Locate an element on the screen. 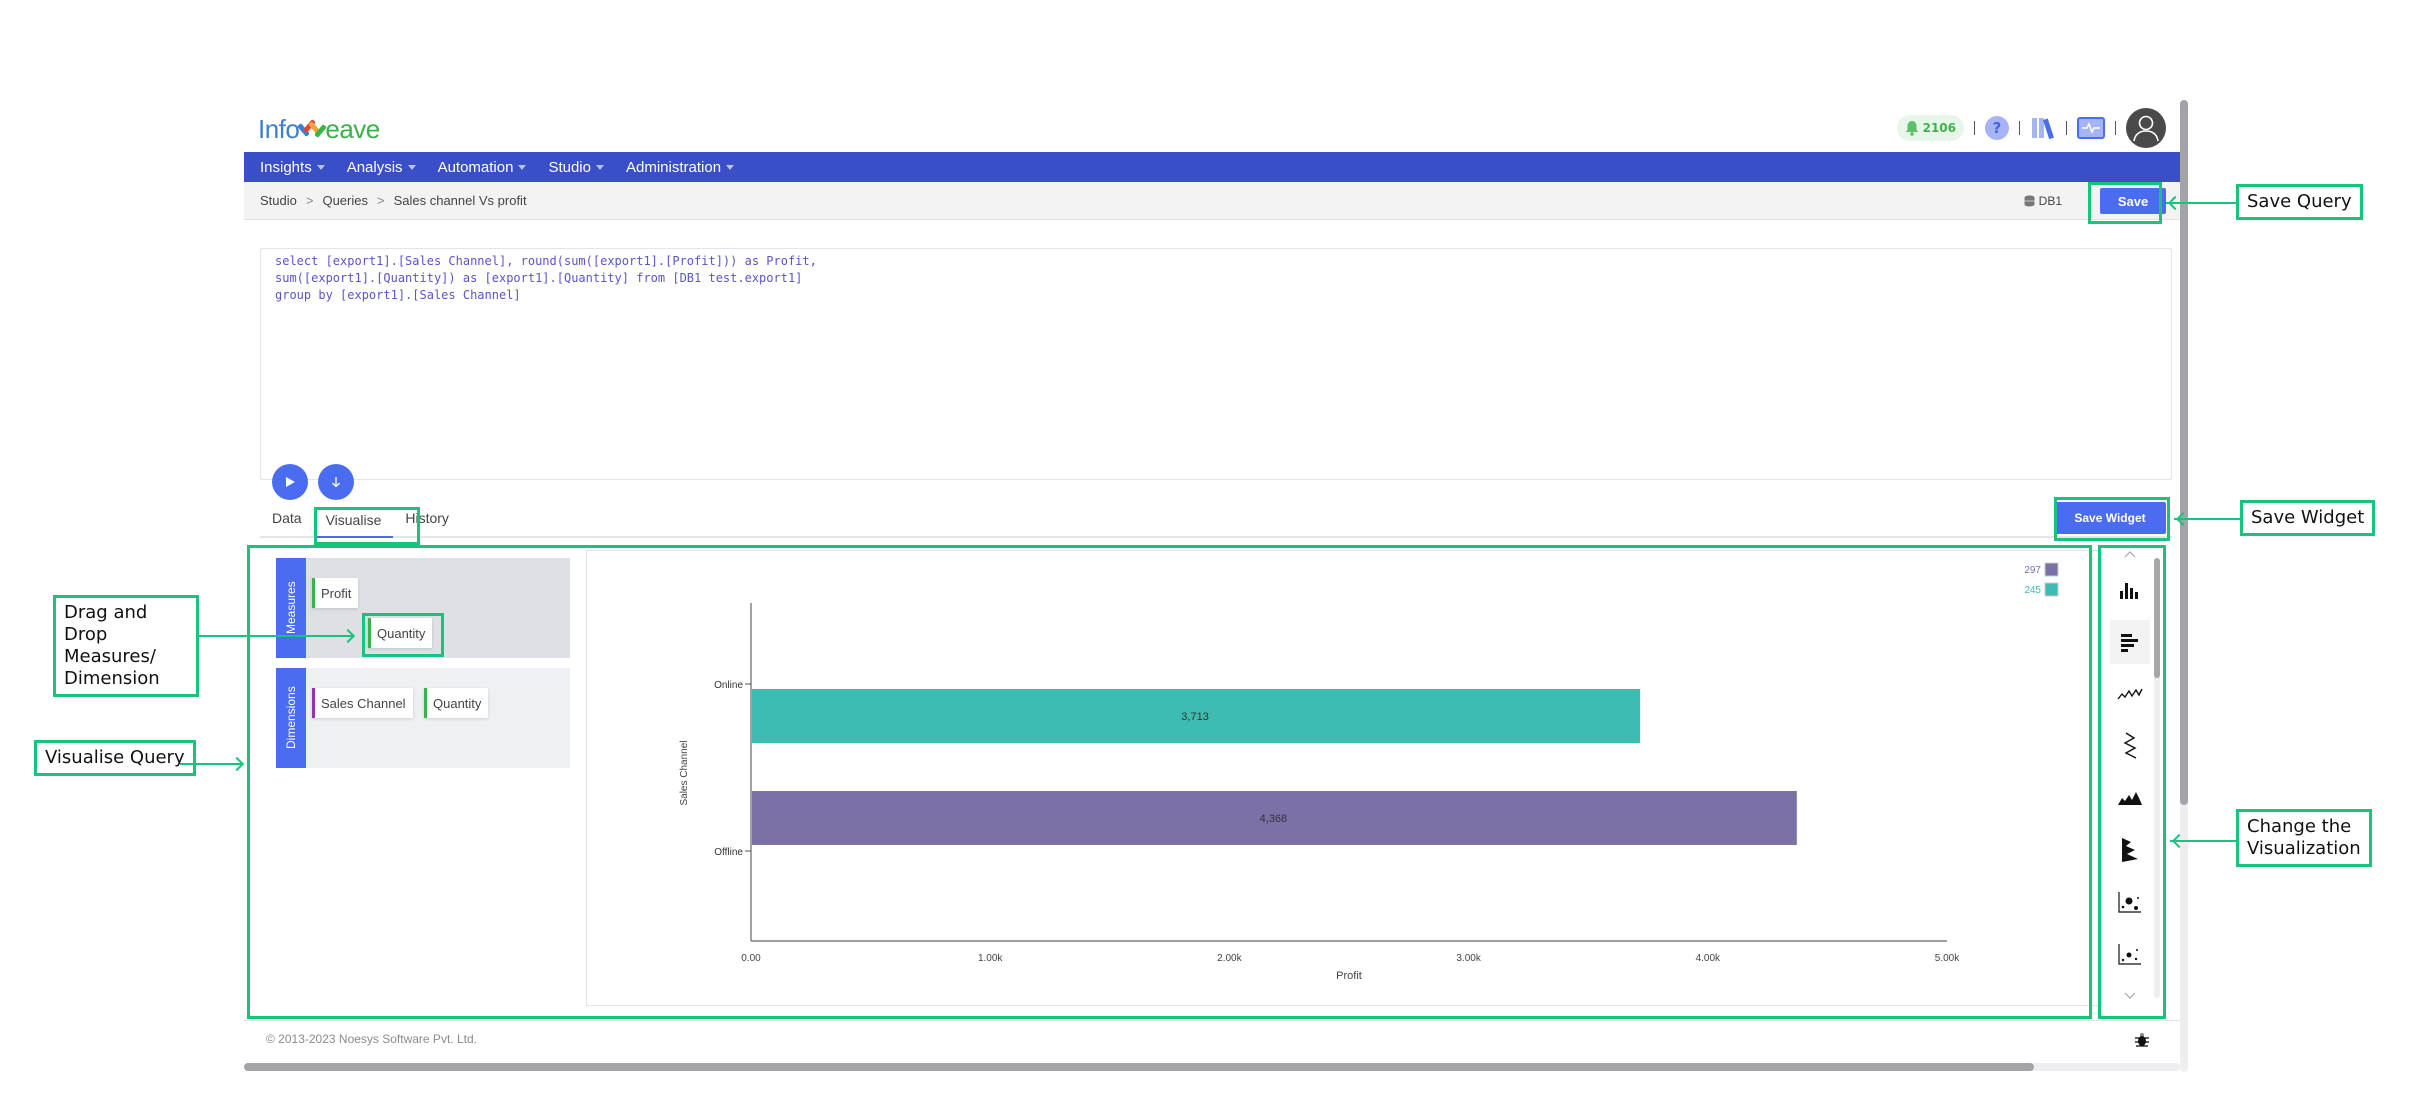  horizontal-scrollbar-thumb is located at coordinates (1139, 1067).